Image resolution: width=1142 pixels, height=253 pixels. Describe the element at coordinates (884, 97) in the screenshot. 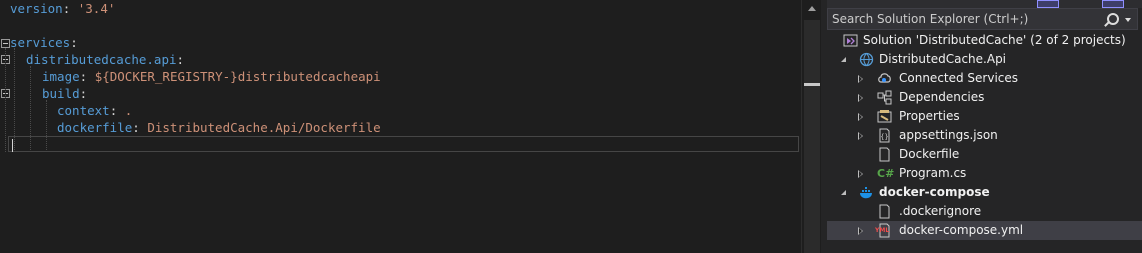

I see `dependencies-icon` at that location.